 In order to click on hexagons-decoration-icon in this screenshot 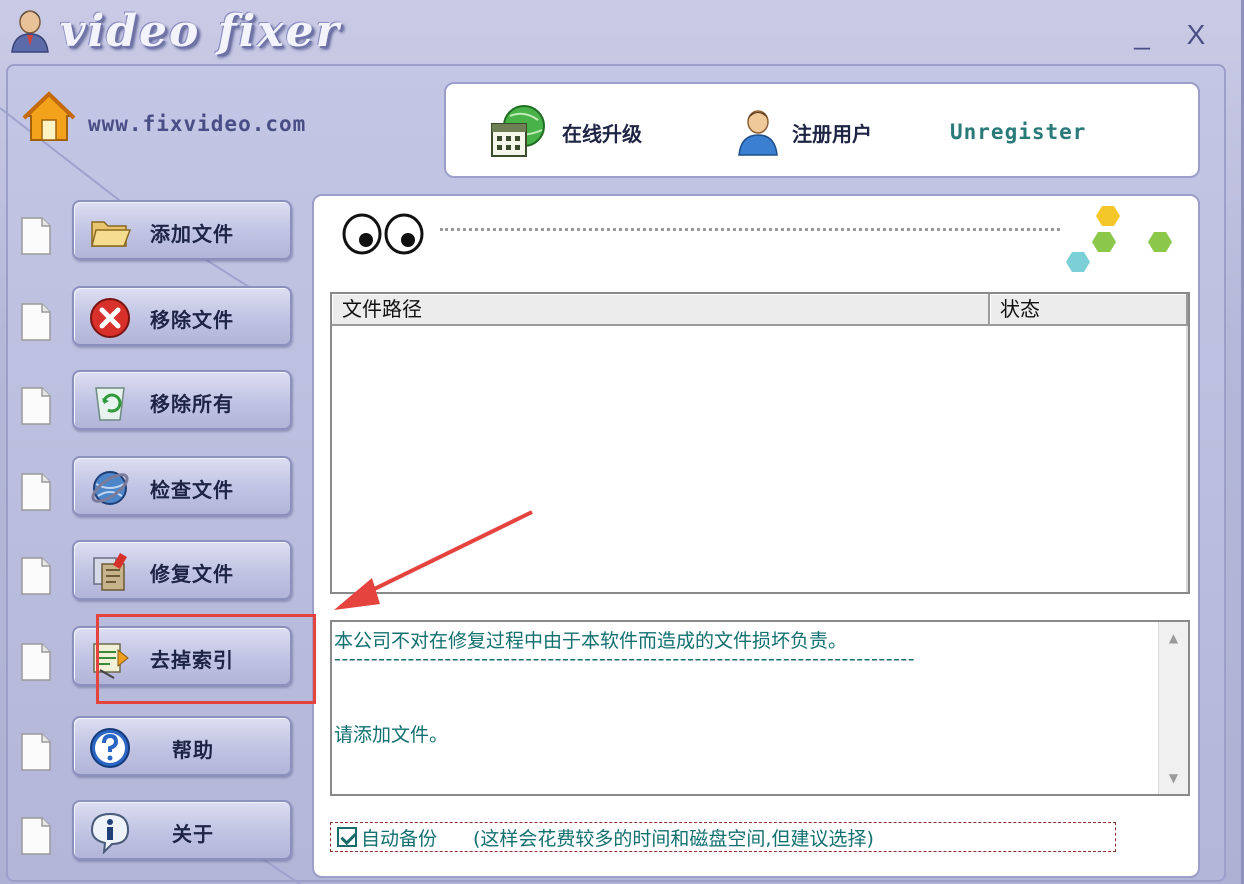, I will do `click(1119, 239)`.